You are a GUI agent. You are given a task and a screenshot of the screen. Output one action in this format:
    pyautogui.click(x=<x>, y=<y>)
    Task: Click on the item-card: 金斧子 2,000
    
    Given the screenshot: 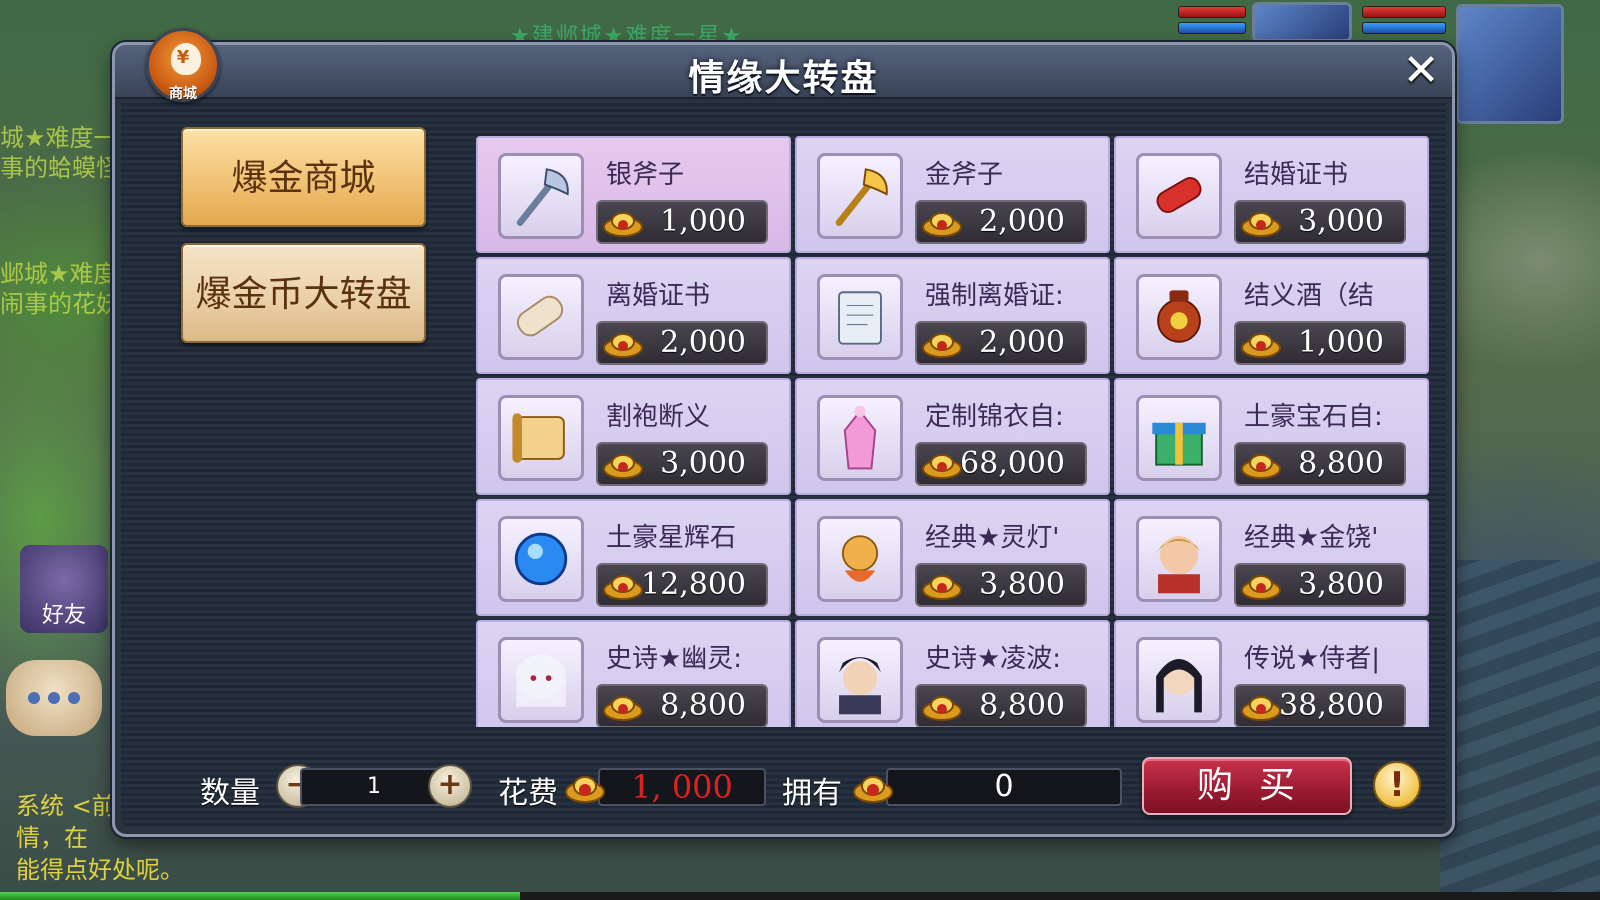 What is the action you would take?
    pyautogui.click(x=952, y=194)
    